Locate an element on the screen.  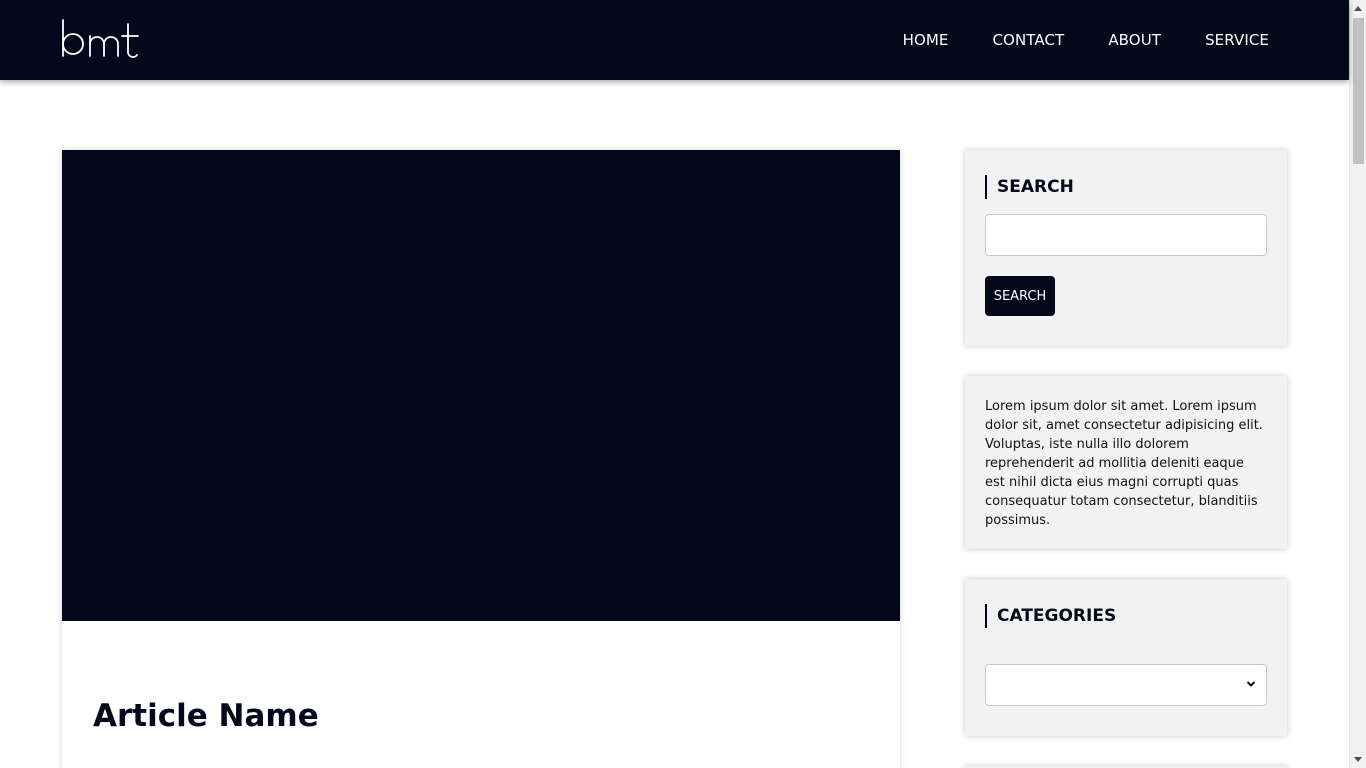
nav-home: HOME is located at coordinates (926, 40).